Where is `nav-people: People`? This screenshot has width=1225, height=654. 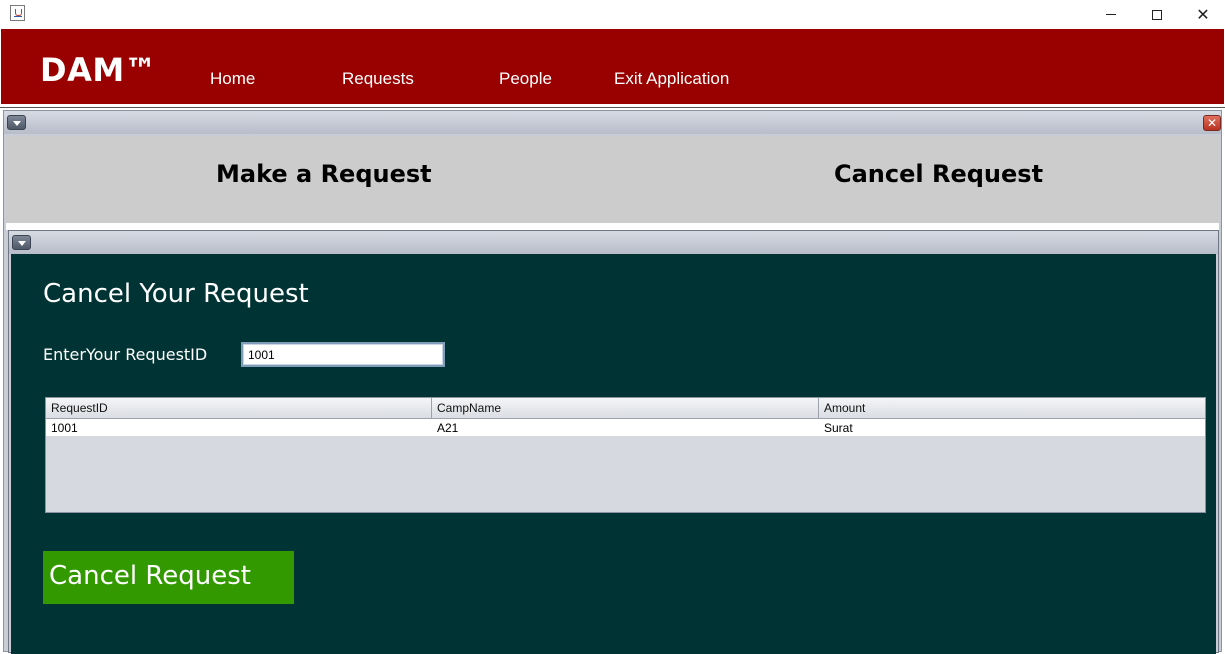
nav-people: People is located at coordinates (525, 79).